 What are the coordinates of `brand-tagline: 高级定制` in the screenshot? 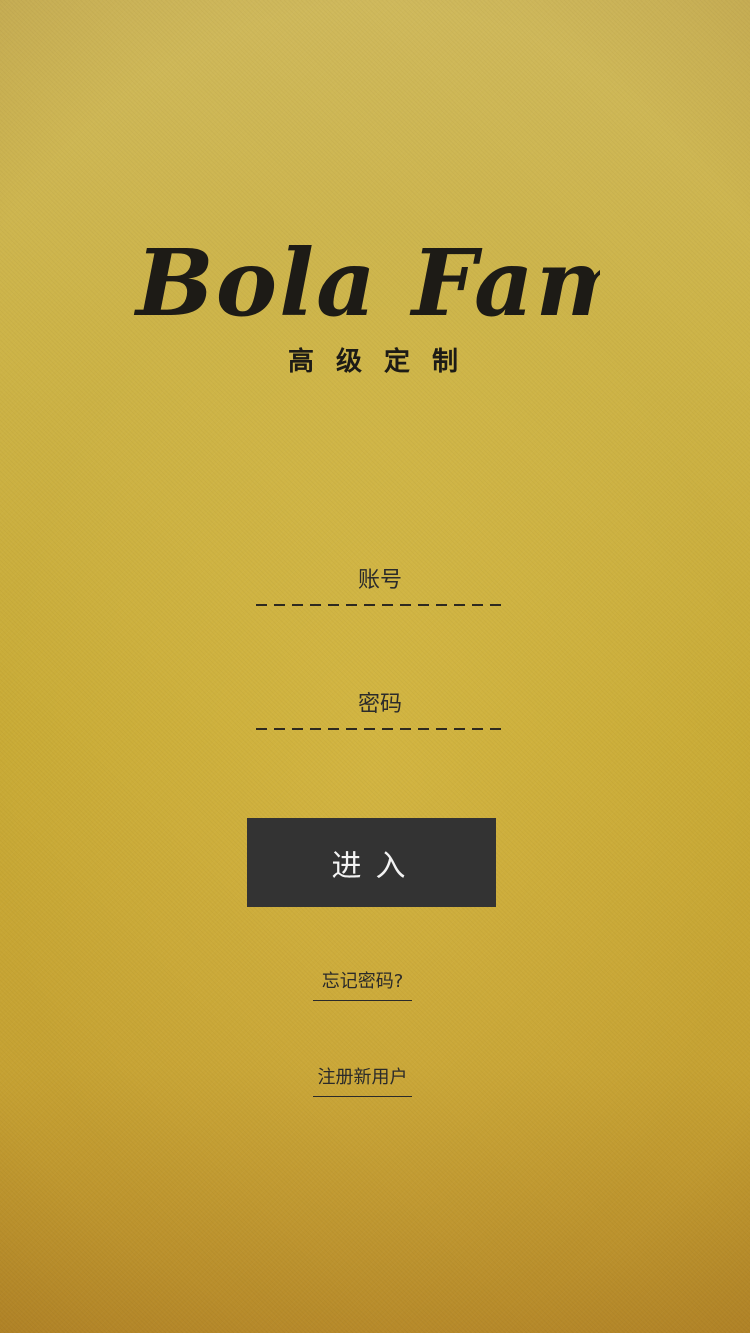 It's located at (383, 362).